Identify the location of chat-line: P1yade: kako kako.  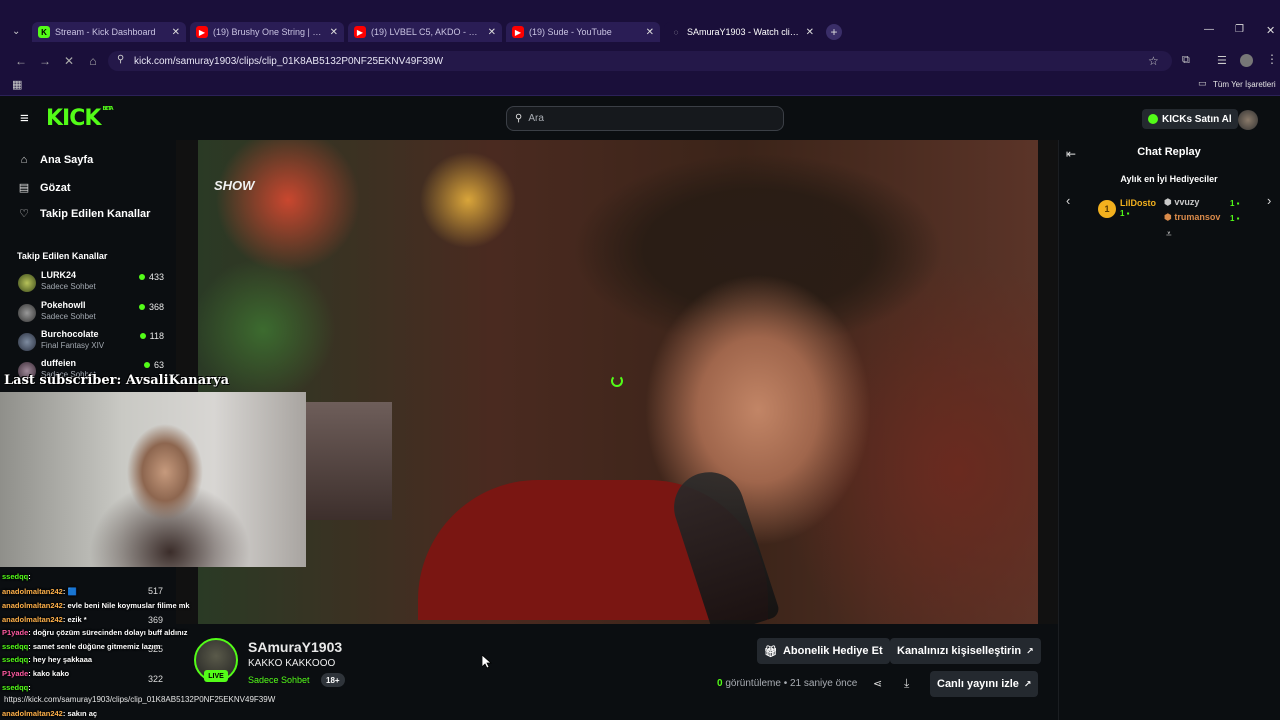
(36, 673).